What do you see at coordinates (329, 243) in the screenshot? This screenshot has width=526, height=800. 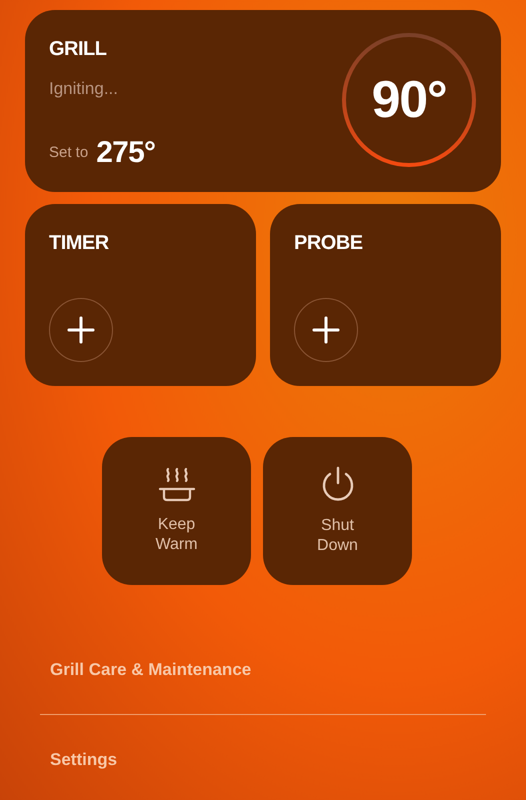 I see `card-title: PROBE` at bounding box center [329, 243].